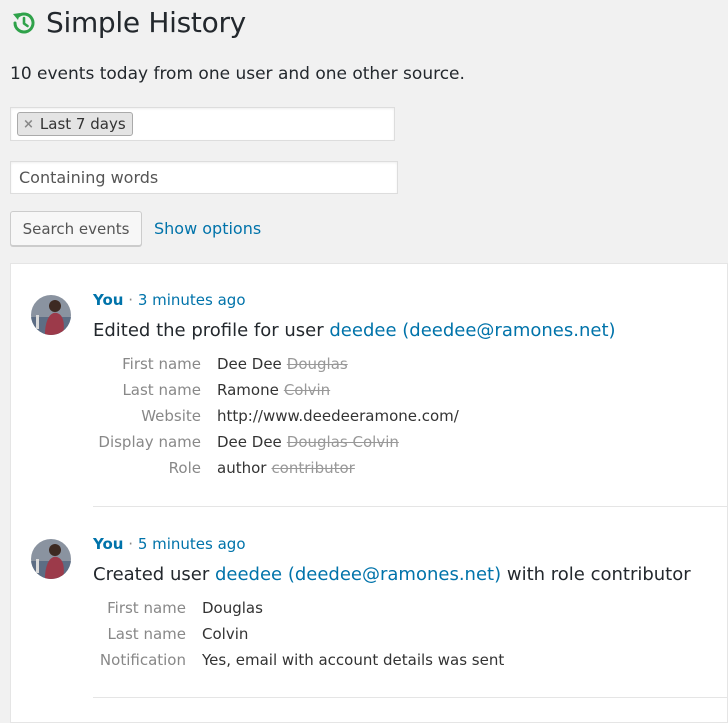  Describe the element at coordinates (76, 228) in the screenshot. I see `search-events-button: Search events` at that location.